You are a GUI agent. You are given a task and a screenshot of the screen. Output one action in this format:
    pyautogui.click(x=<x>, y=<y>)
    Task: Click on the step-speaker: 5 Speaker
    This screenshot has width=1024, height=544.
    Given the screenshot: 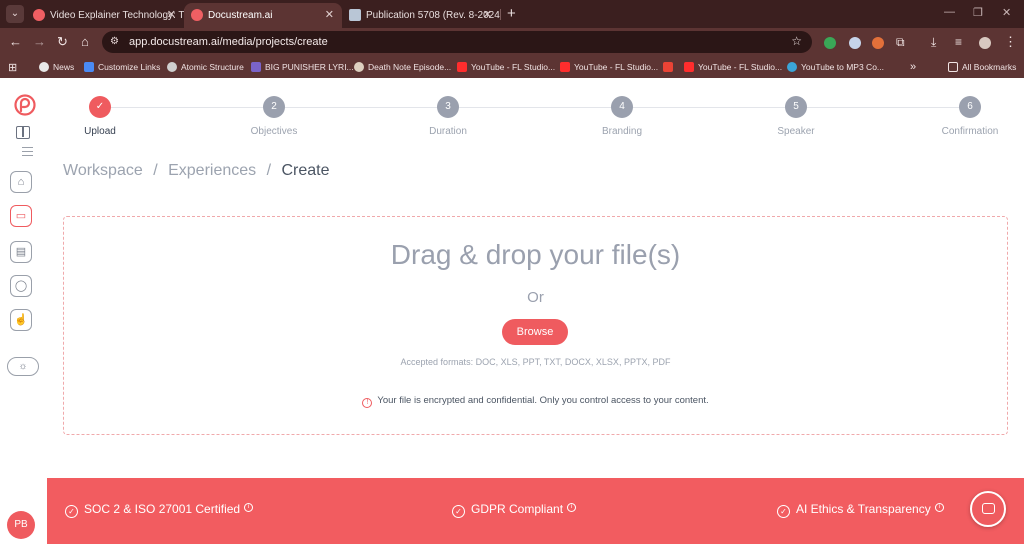 What is the action you would take?
    pyautogui.click(x=796, y=116)
    